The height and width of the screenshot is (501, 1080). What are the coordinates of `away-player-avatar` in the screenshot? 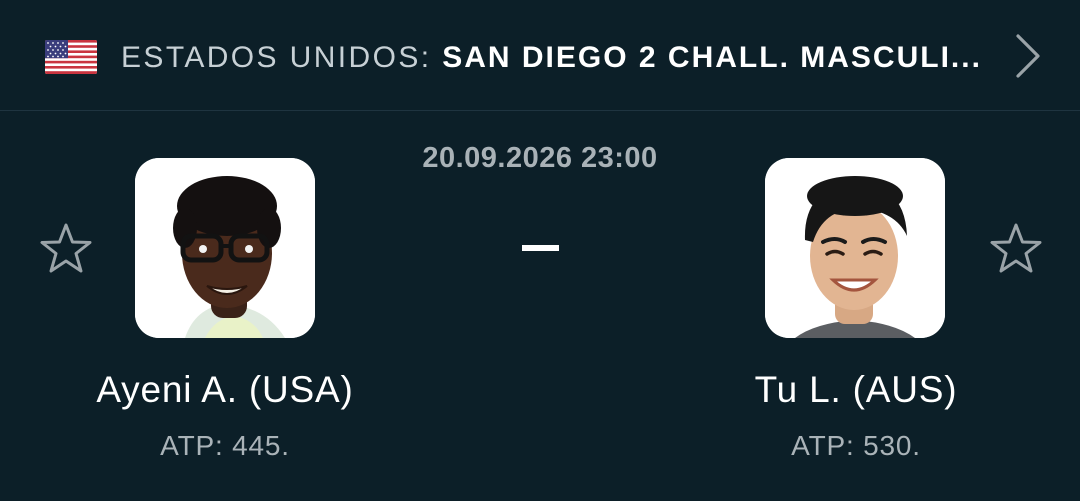 It's located at (855, 248).